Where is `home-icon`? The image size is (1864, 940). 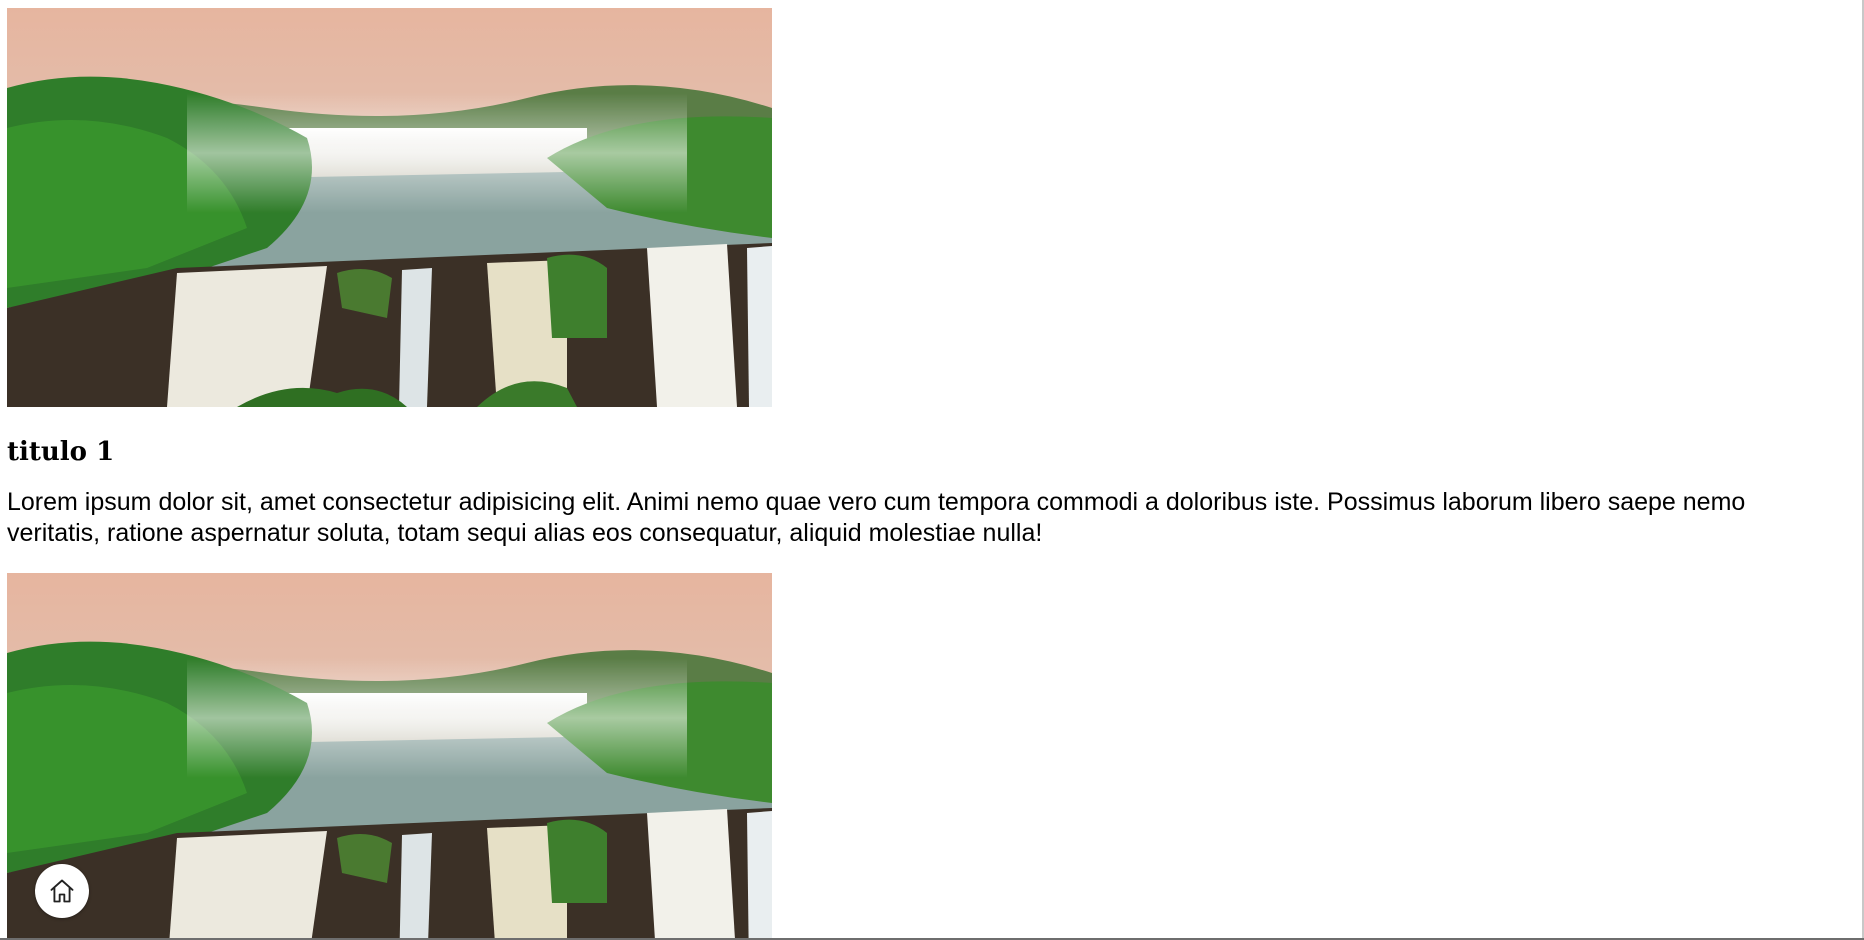 home-icon is located at coordinates (62, 891).